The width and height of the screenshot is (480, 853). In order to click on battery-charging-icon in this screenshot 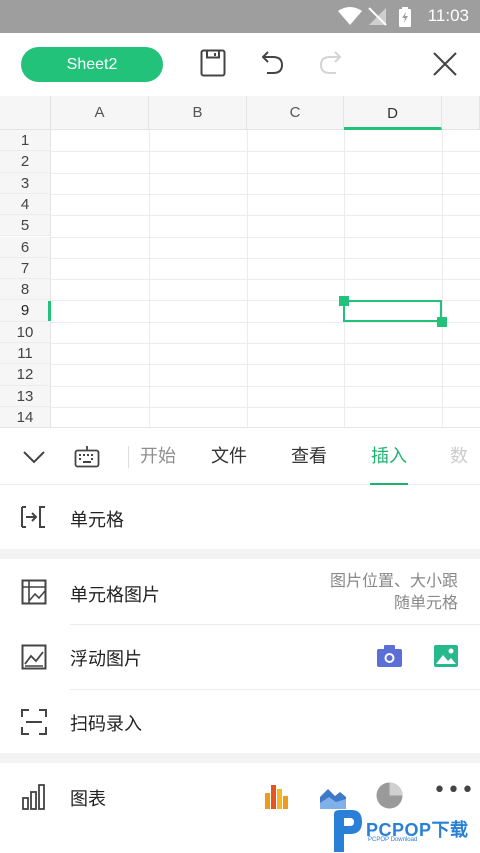, I will do `click(405, 17)`.